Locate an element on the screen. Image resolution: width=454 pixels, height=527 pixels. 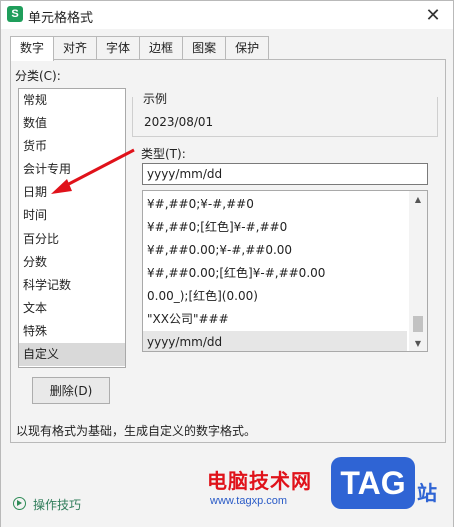
tab-border: 边框 is located at coordinates (161, 48).